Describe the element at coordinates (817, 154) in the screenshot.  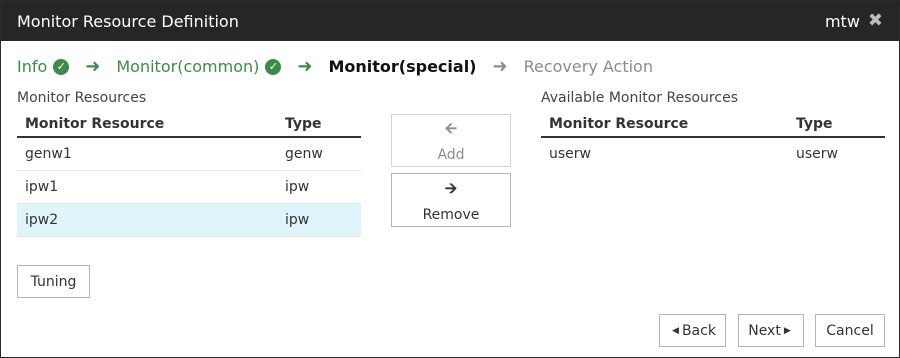
I see `resource-type: userw` at that location.